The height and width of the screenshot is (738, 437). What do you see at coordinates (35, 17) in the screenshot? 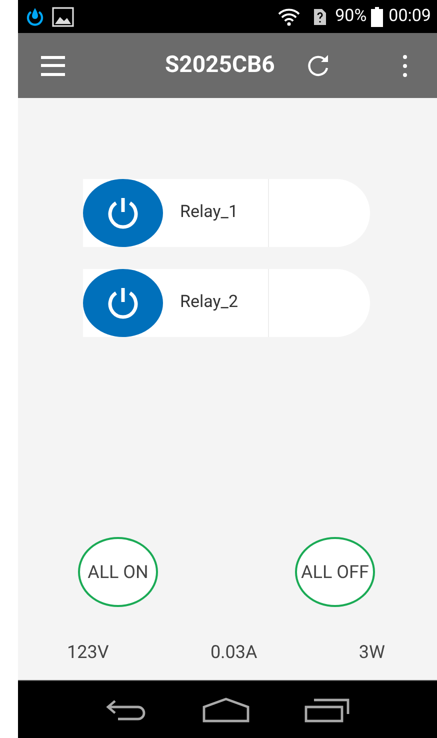
I see `power-drop-icon` at bounding box center [35, 17].